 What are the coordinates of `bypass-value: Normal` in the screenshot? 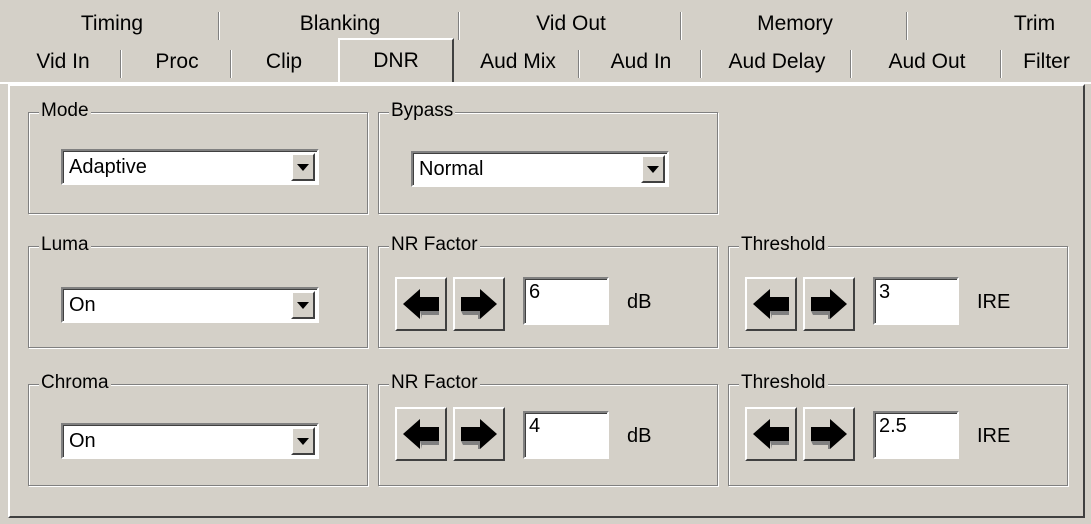 It's located at (451, 169).